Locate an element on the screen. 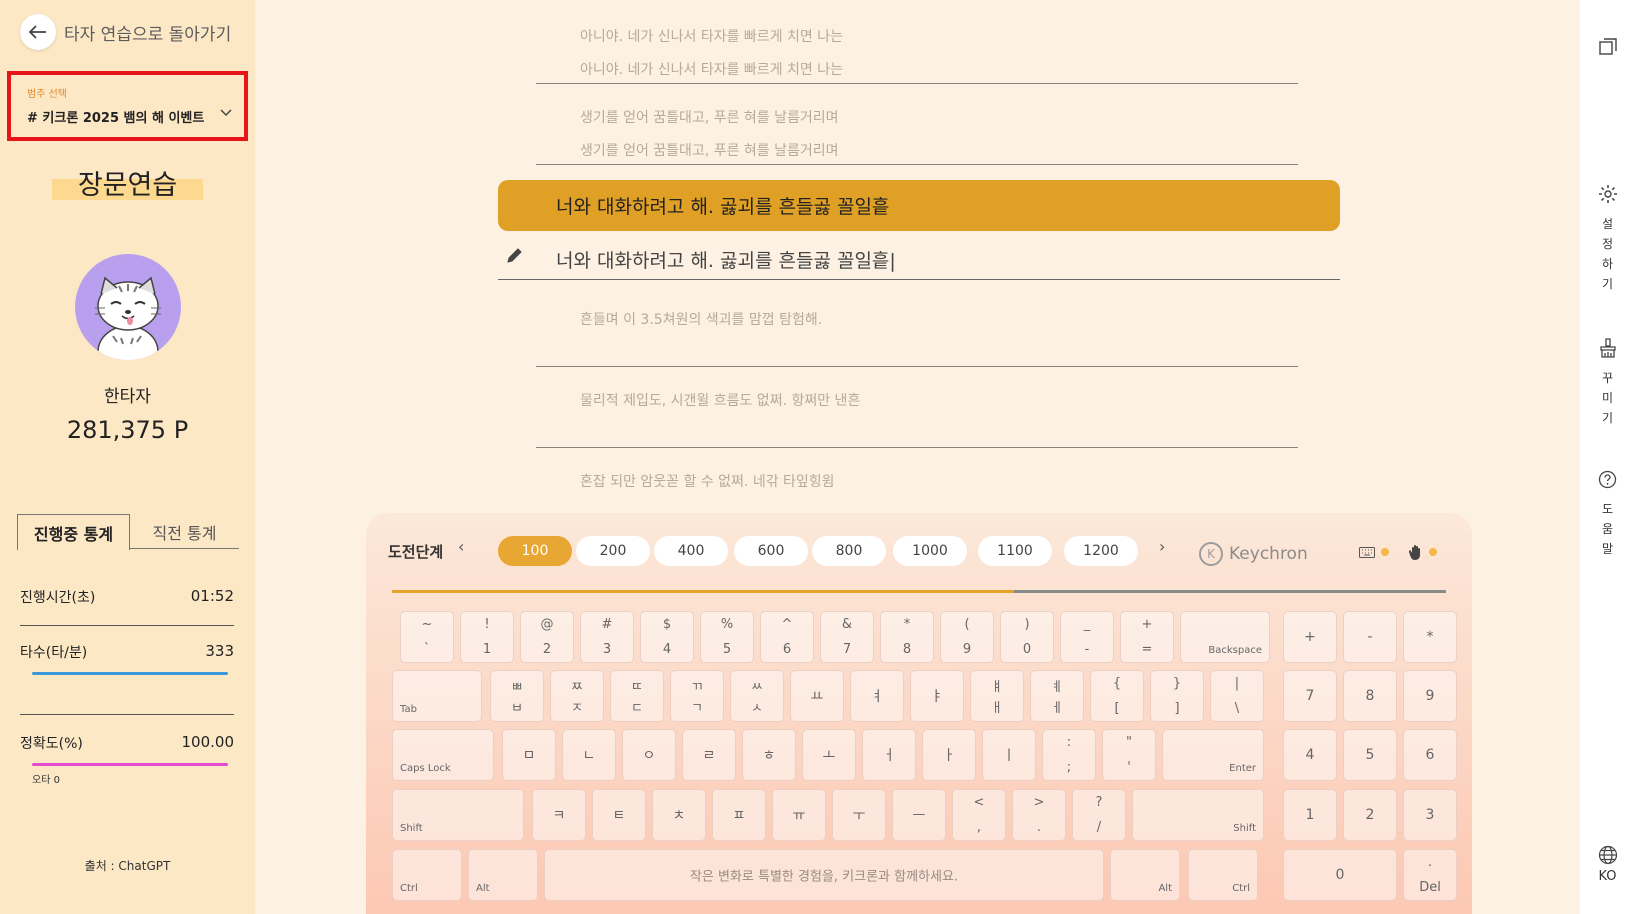 Image resolution: width=1635 pixels, height=914 pixels. back-arrow-icon is located at coordinates (38, 32).